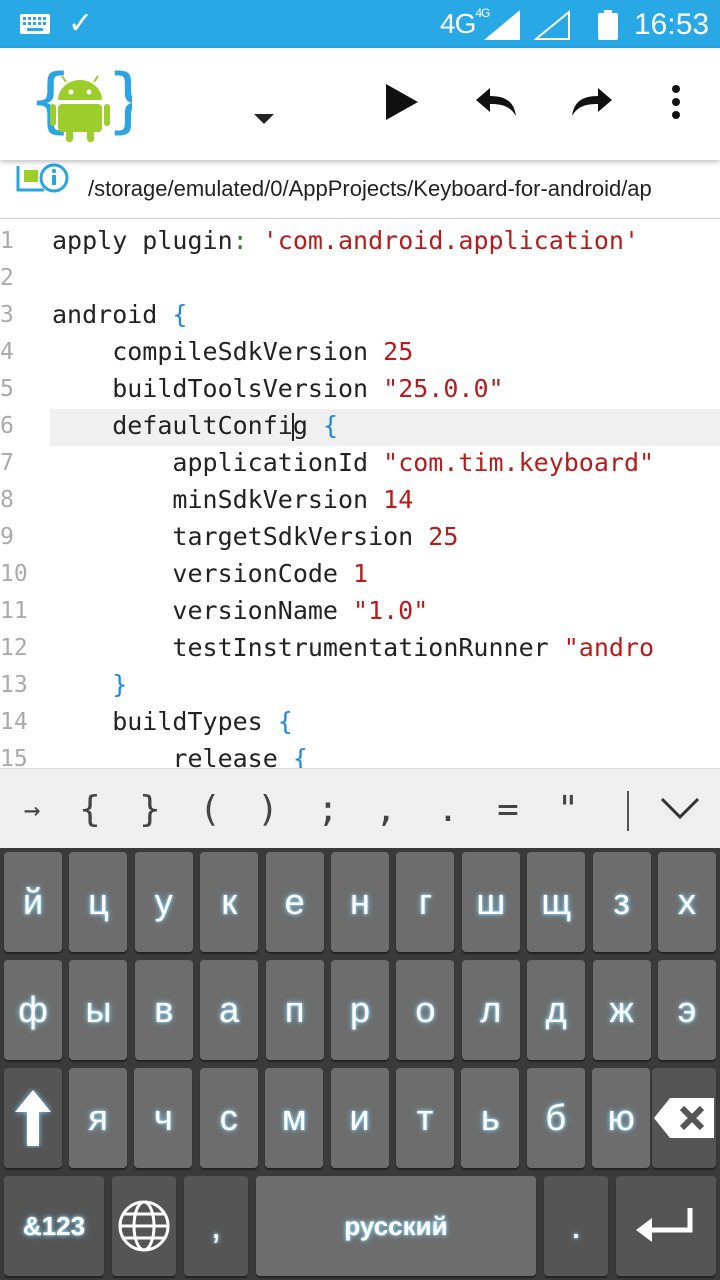 The image size is (720, 1280). I want to click on code-line: defaultConfig {, so click(195, 426).